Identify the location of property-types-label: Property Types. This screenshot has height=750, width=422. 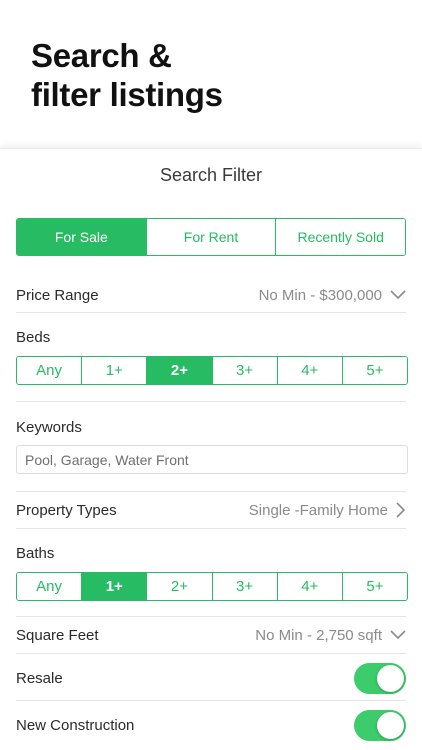
(66, 510).